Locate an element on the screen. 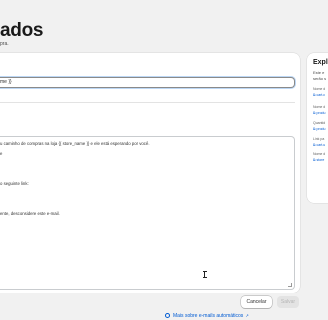 This screenshot has height=320, width=328. panel-desc: Este e is located at coordinates (319, 72).